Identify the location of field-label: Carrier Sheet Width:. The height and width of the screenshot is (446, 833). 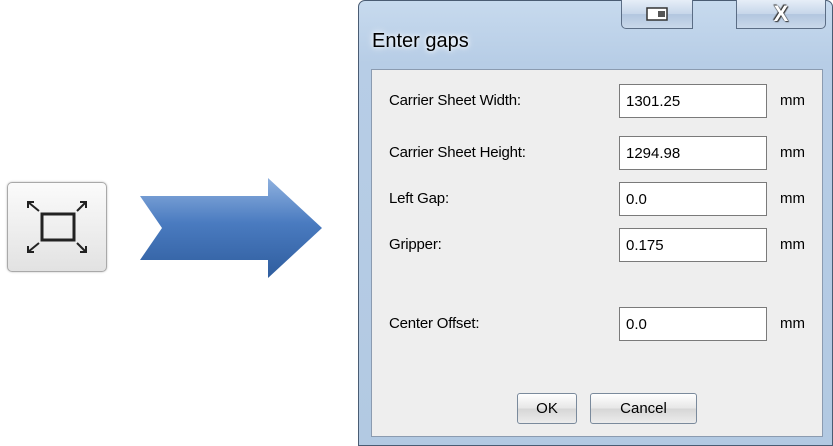
(455, 100).